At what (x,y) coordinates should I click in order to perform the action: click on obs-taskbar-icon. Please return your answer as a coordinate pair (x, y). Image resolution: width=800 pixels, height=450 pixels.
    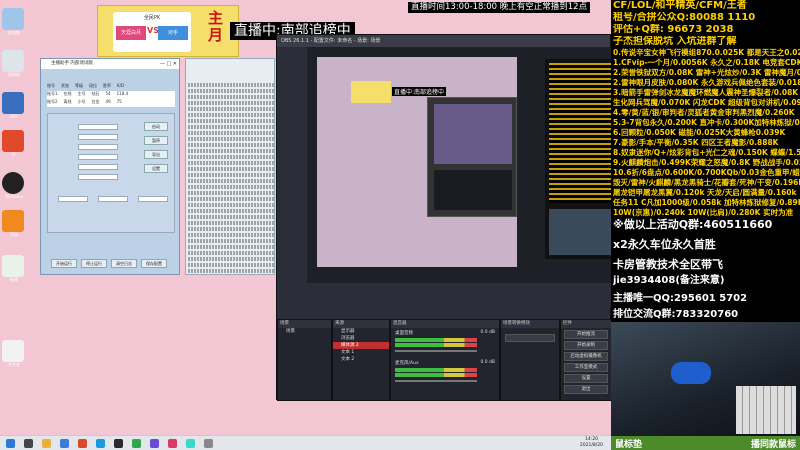
    Looking at the image, I should click on (118, 443).